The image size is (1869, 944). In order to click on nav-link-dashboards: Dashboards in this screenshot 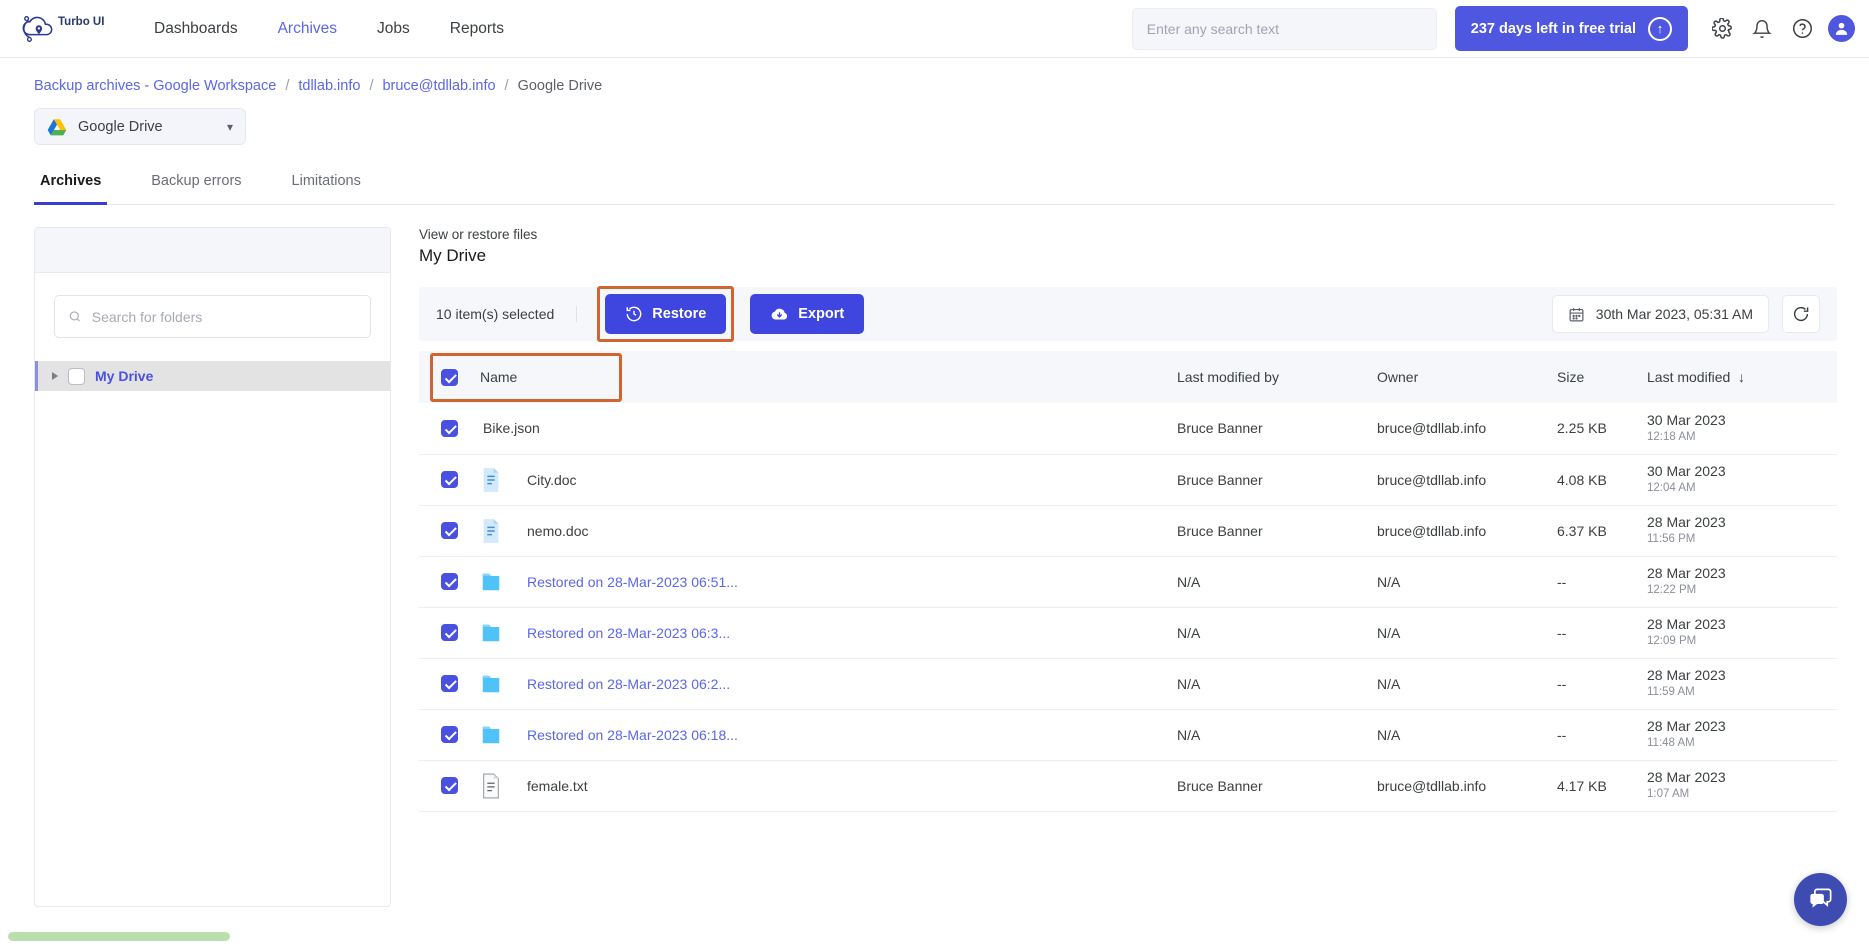, I will do `click(196, 29)`.